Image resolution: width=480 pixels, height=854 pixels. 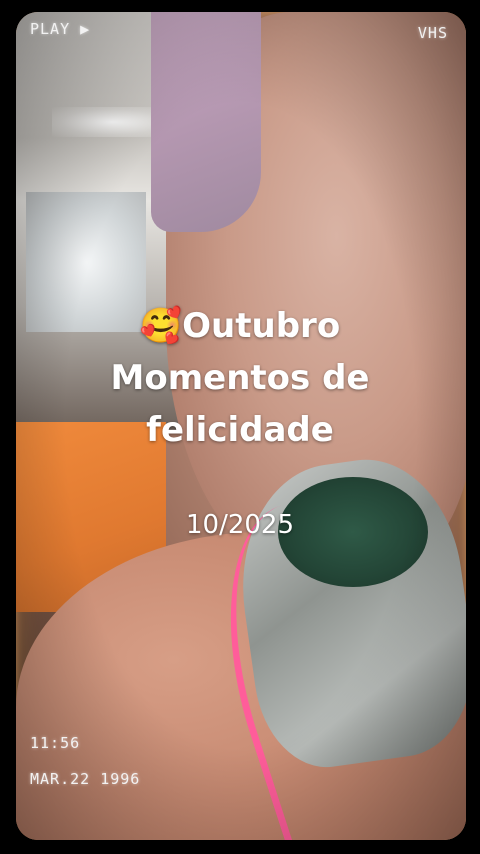 I want to click on smiling-hearts-emoji-icon: 🥰, so click(x=161, y=326).